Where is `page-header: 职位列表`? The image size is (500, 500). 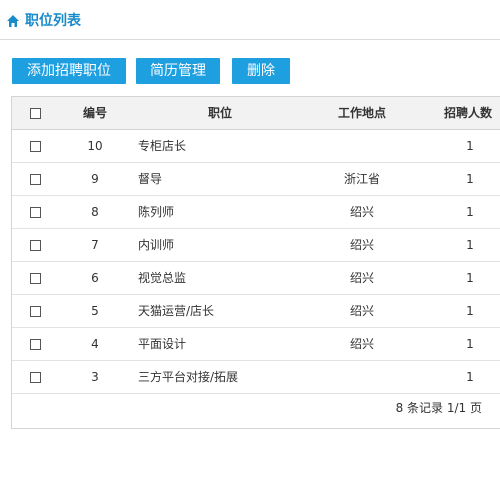
page-header: 职位列表 is located at coordinates (250, 20).